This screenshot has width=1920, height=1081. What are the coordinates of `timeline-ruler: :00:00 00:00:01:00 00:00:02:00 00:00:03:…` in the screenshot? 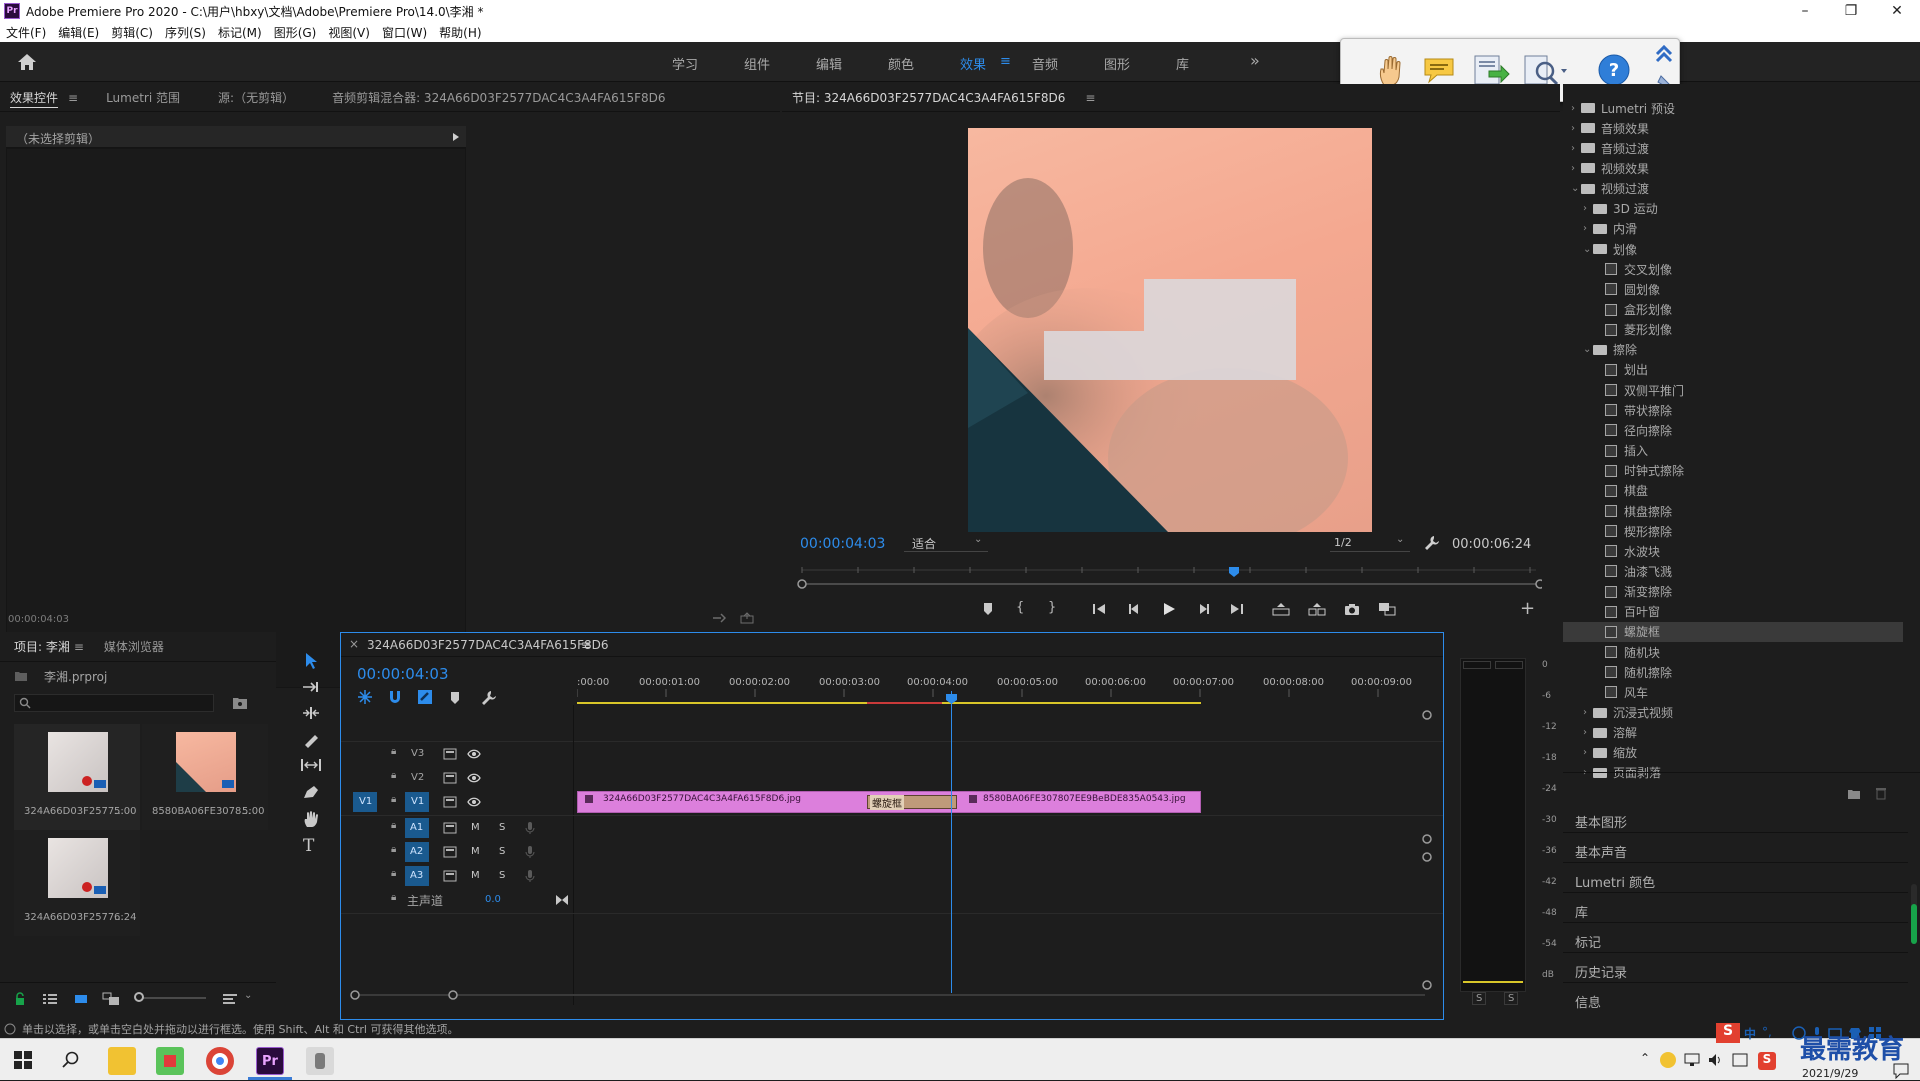 It's located at (997, 688).